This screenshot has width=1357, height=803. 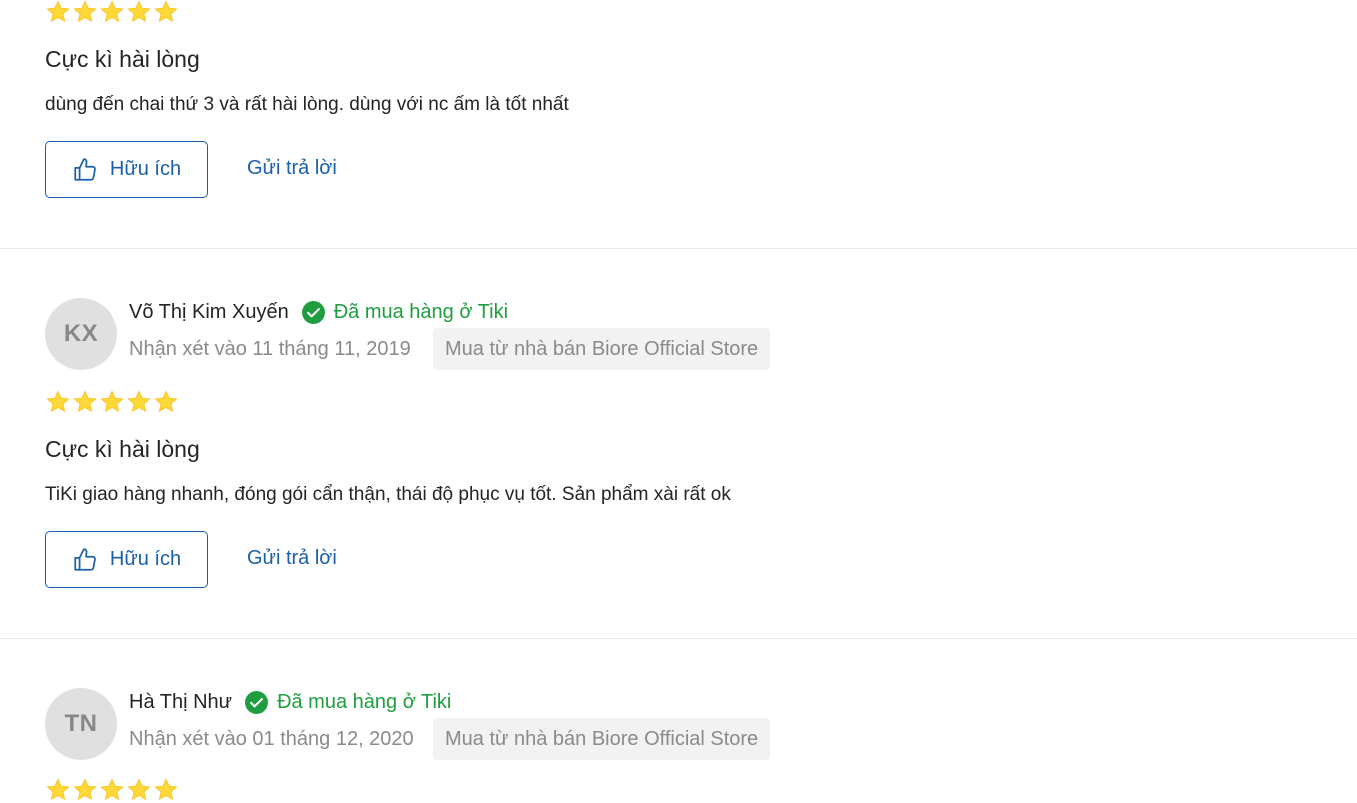 I want to click on reviewer-header: Võ Thị Kim Xuyến Đã mua hàng ở Tiki, so click(x=318, y=312).